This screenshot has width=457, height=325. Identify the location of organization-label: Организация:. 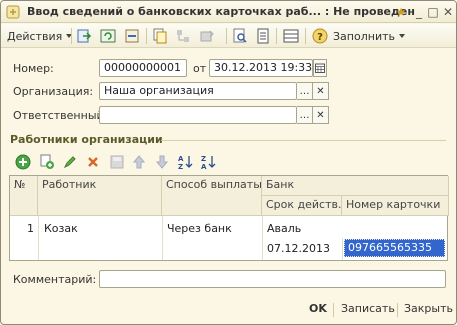
(53, 91).